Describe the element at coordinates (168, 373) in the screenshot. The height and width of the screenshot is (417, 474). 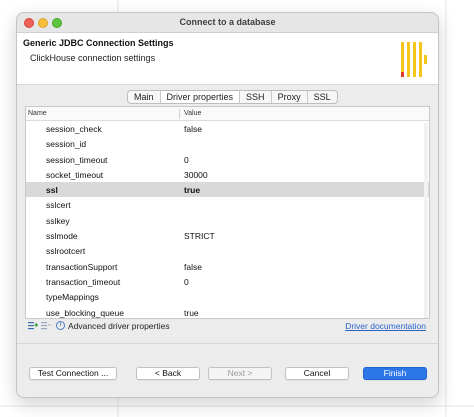
I see `back-button: < Back` at that location.